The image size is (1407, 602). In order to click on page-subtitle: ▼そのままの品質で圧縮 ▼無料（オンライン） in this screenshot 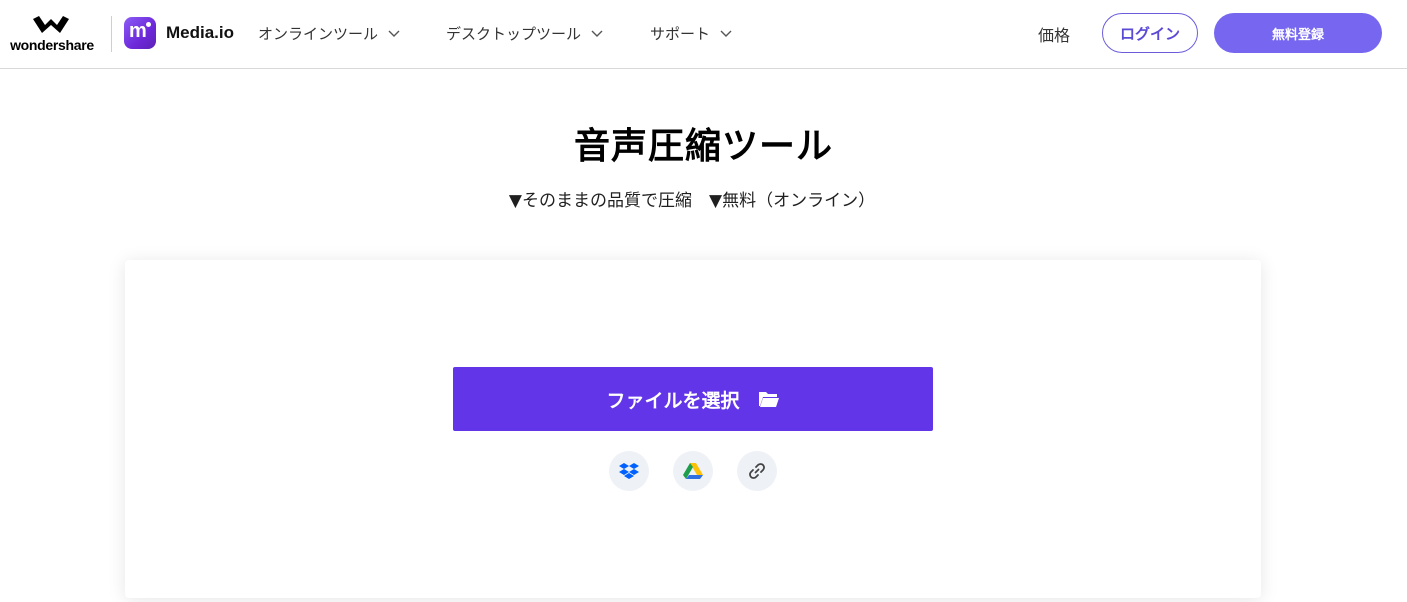, I will do `click(692, 201)`.